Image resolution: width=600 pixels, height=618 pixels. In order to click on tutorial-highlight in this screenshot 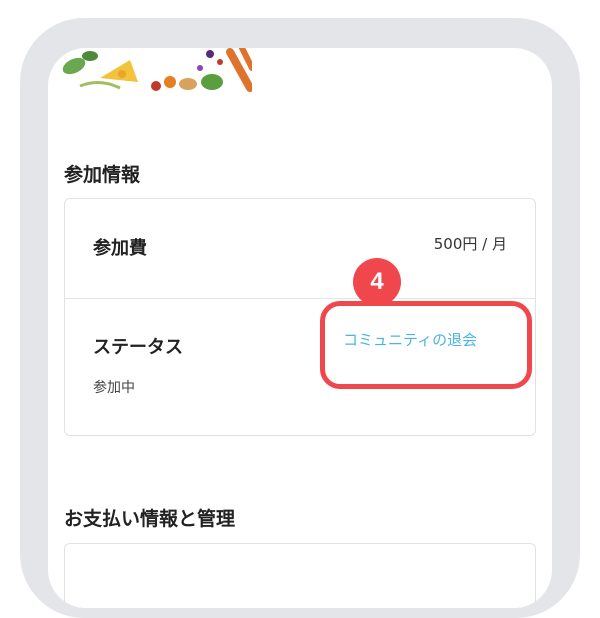, I will do `click(426, 345)`.